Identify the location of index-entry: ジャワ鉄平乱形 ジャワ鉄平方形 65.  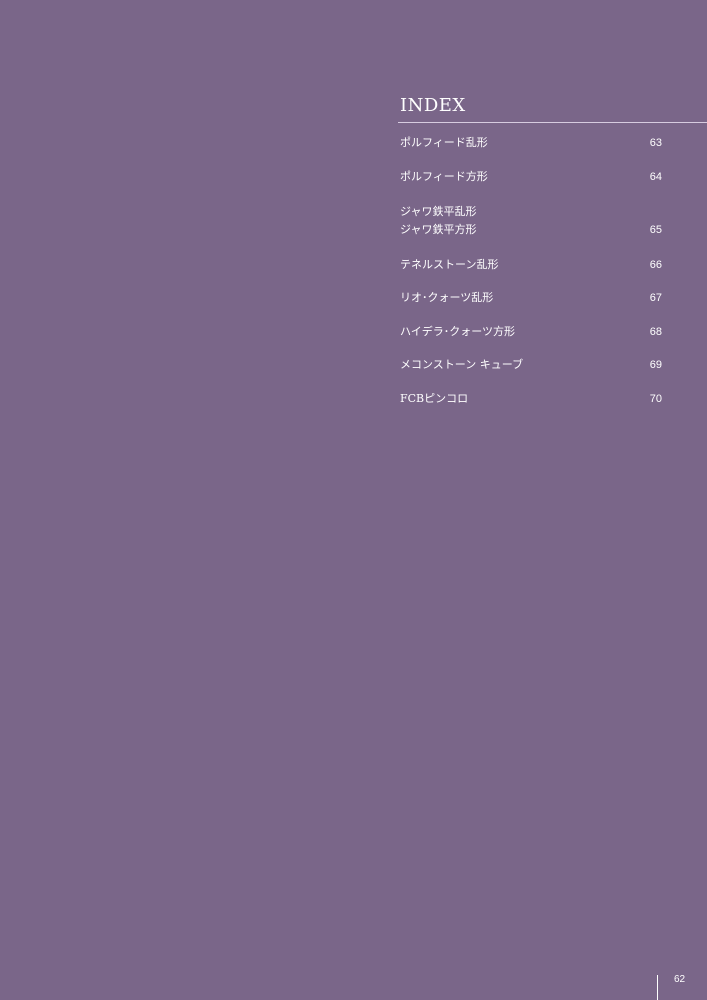
(531, 221).